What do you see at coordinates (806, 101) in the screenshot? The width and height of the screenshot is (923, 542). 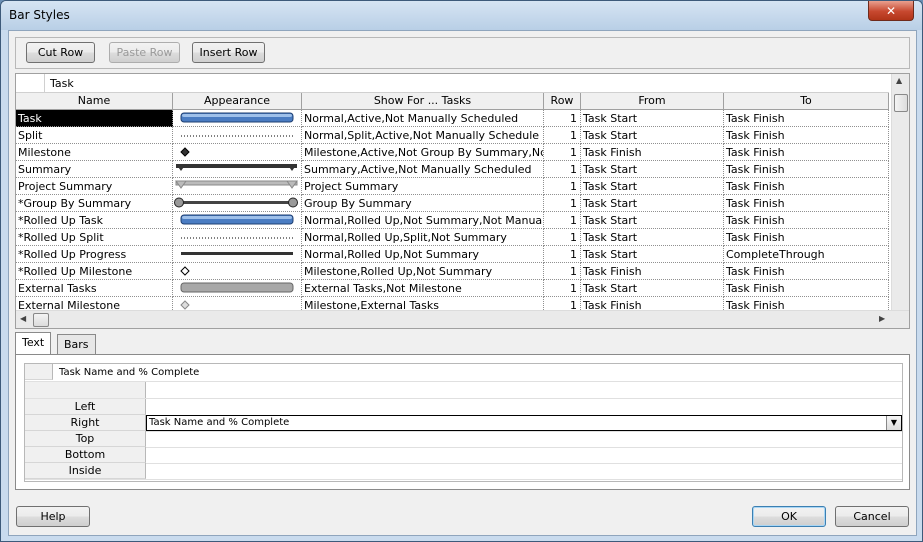 I see `column-header-5: To` at bounding box center [806, 101].